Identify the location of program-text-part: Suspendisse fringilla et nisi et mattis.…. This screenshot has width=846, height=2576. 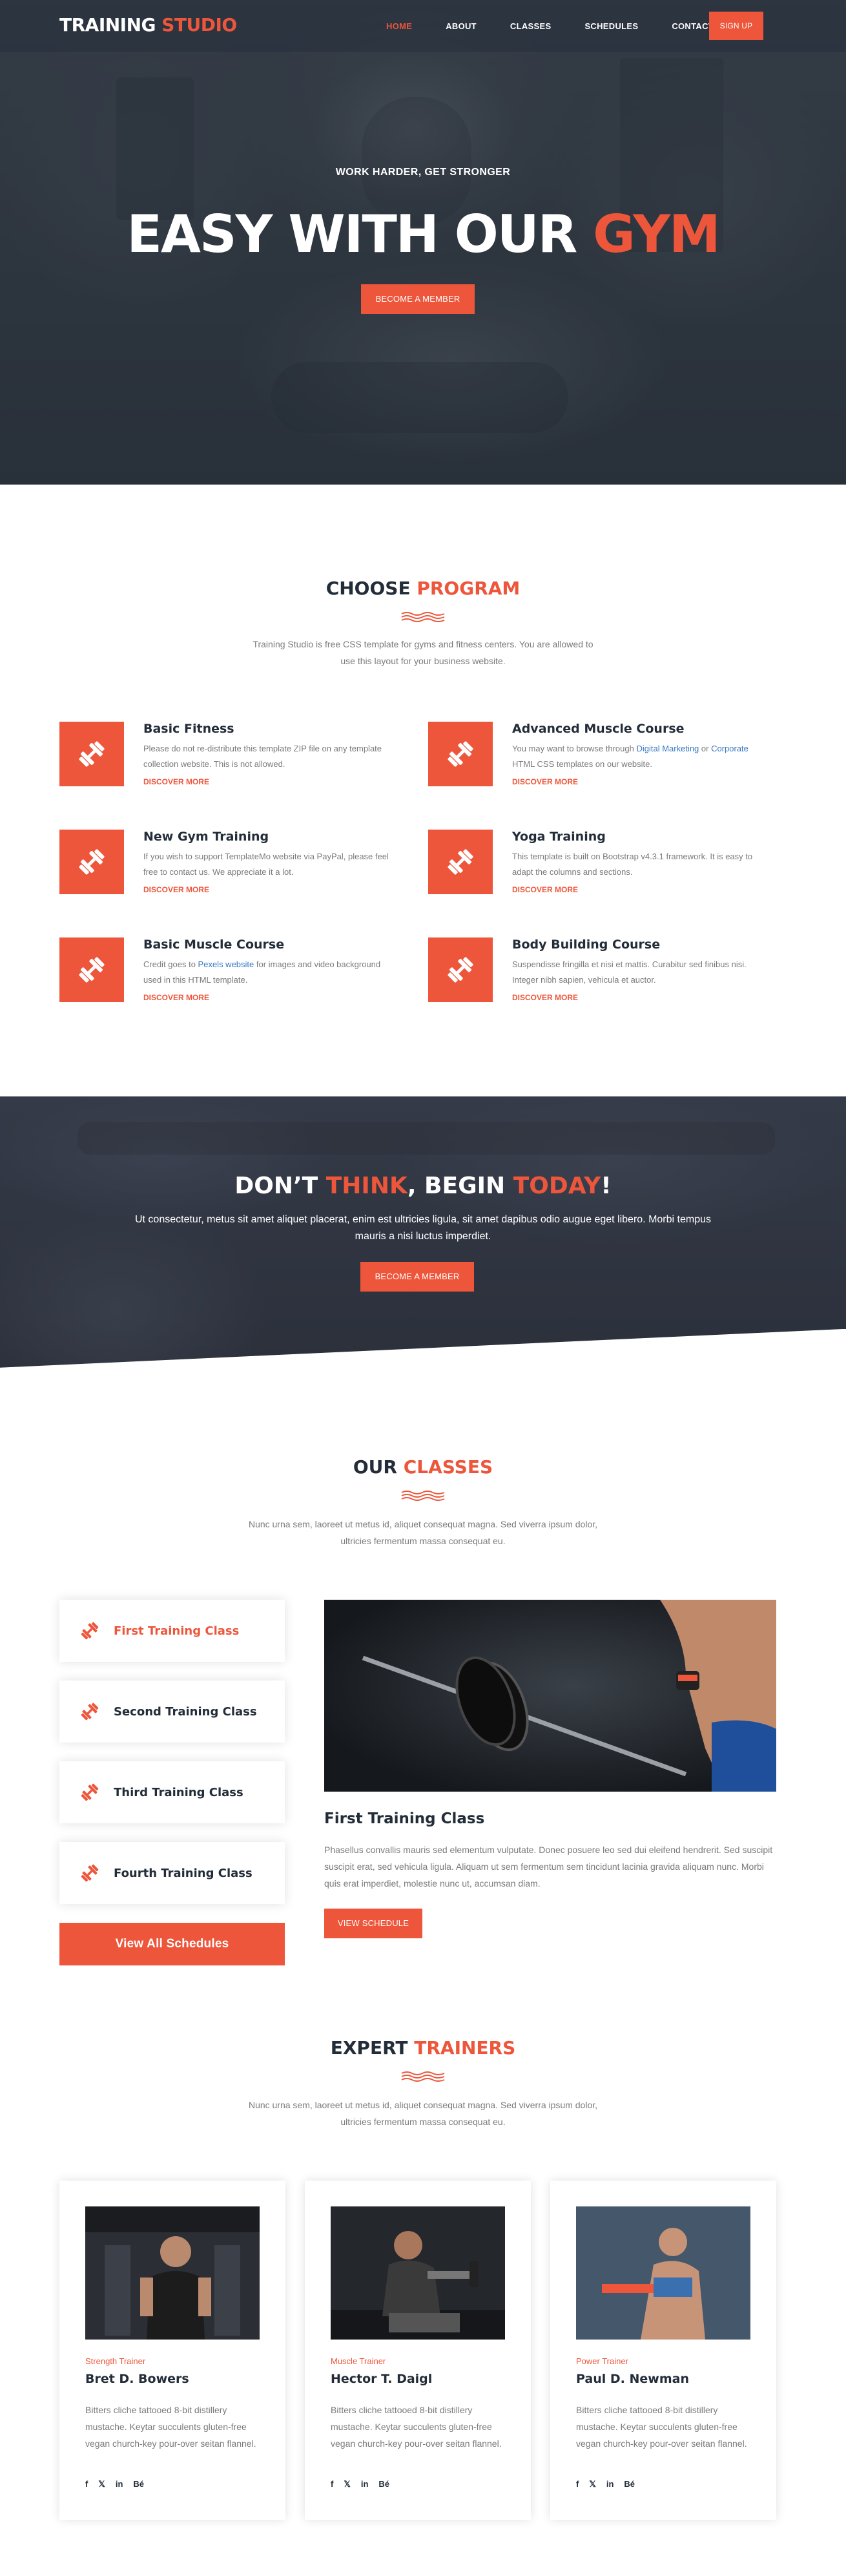
(629, 972).